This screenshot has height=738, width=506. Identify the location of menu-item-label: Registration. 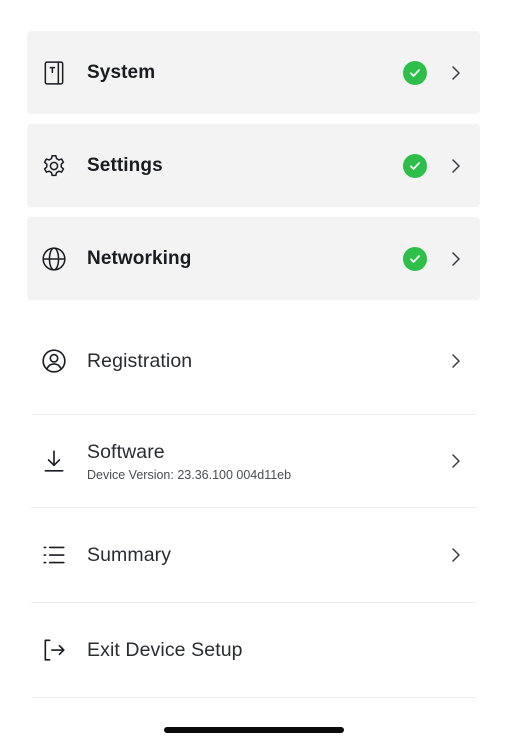
(140, 360).